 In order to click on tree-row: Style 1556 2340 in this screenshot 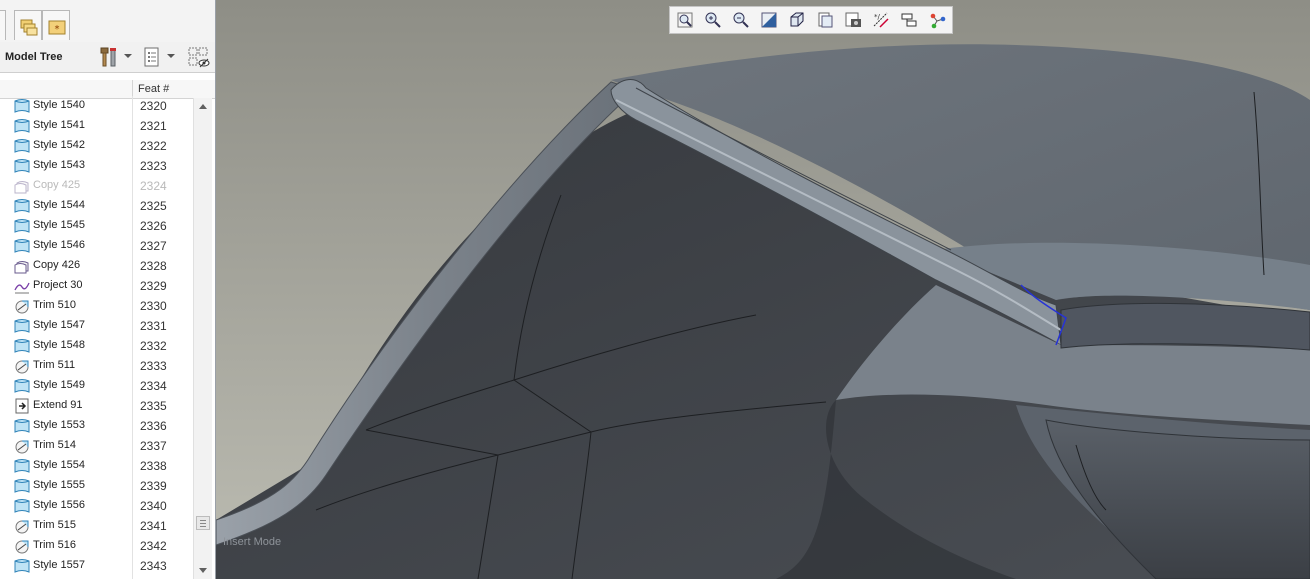, I will do `click(96, 506)`.